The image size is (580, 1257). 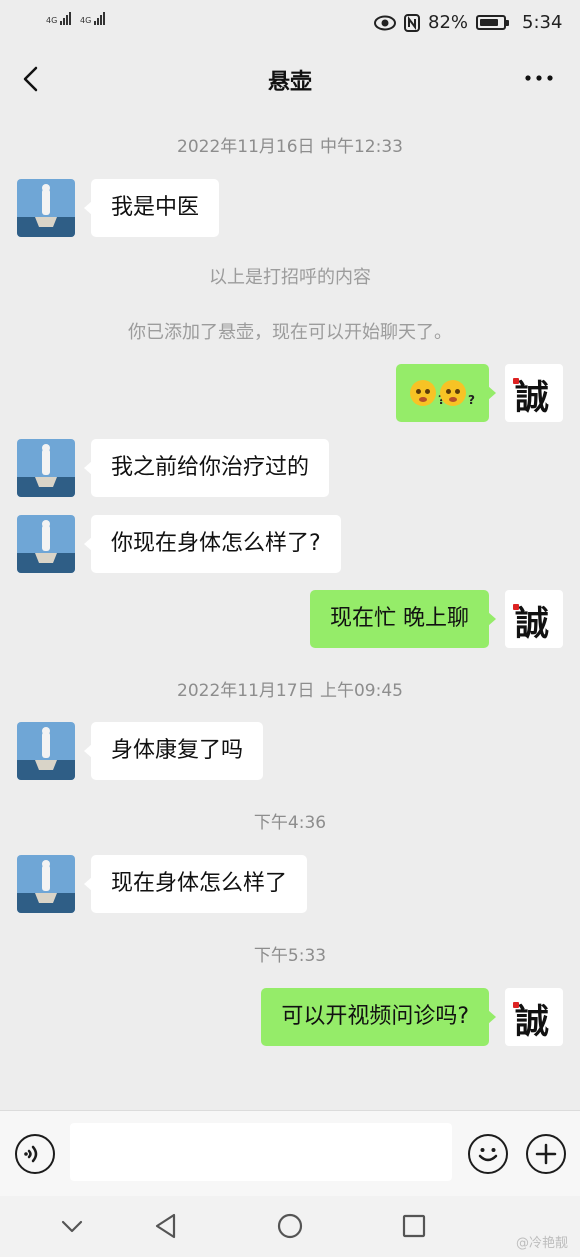 What do you see at coordinates (261, 1152) in the screenshot?
I see `message-input` at bounding box center [261, 1152].